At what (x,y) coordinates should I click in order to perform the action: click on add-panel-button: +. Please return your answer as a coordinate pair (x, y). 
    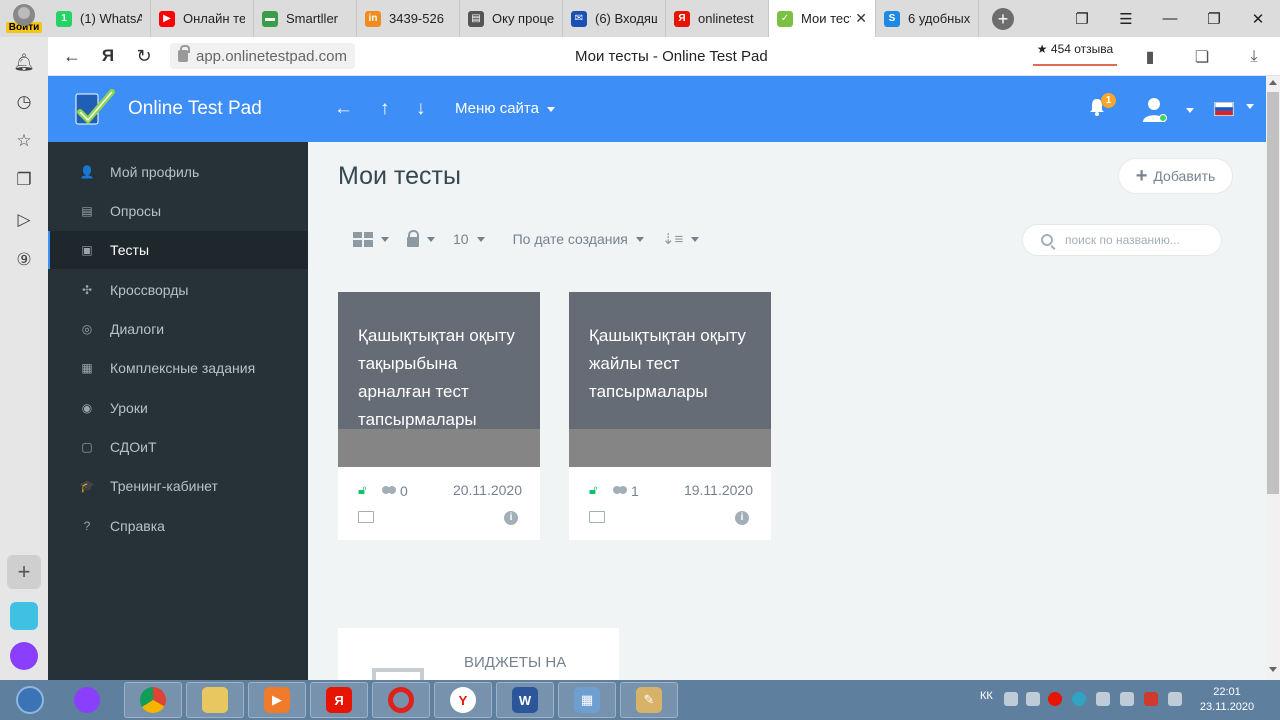
    Looking at the image, I should click on (24, 572).